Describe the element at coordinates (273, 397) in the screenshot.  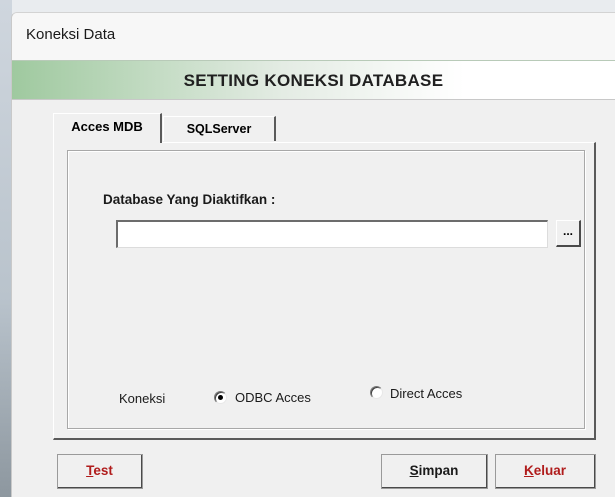
I see `odbc-acces-label: ODBC Acces` at that location.